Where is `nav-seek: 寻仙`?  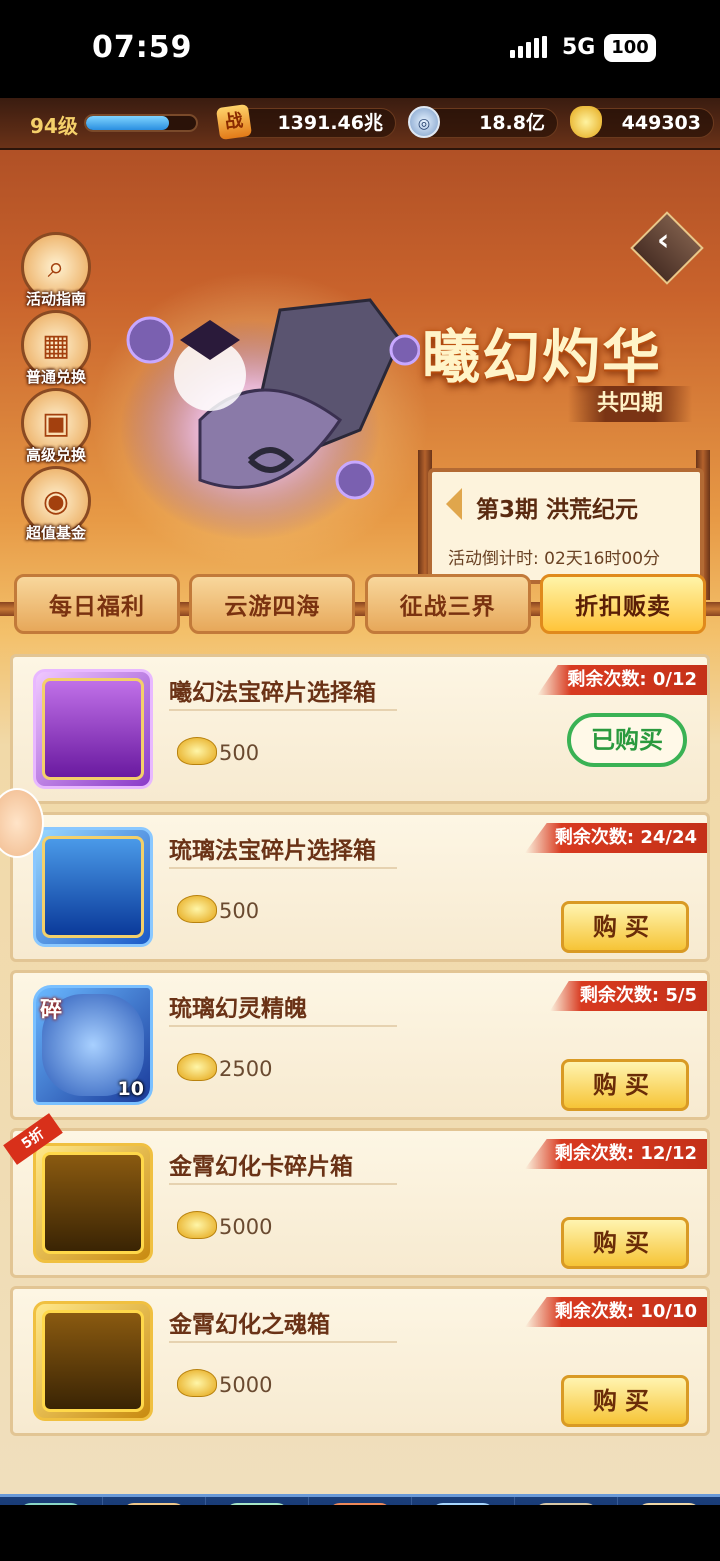 nav-seek: 寻仙 is located at coordinates (669, 1501).